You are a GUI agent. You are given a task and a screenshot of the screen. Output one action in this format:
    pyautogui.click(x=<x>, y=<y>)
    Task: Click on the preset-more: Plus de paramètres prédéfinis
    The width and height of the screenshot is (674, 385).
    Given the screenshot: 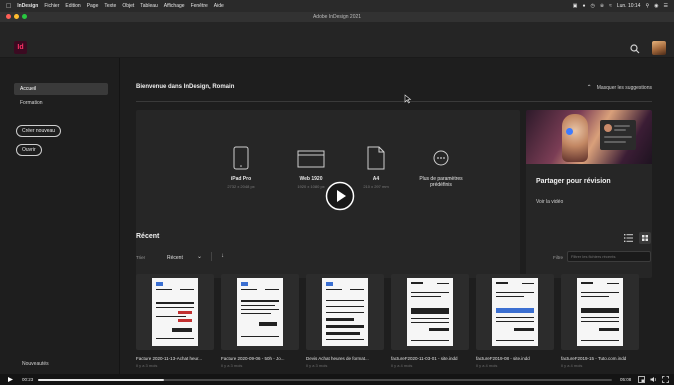 What is the action you would take?
    pyautogui.click(x=441, y=167)
    